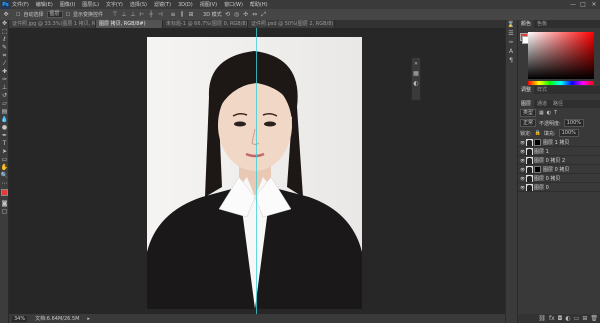 The height and width of the screenshot is (323, 600). I want to click on trash-icon: 🗑, so click(594, 318).